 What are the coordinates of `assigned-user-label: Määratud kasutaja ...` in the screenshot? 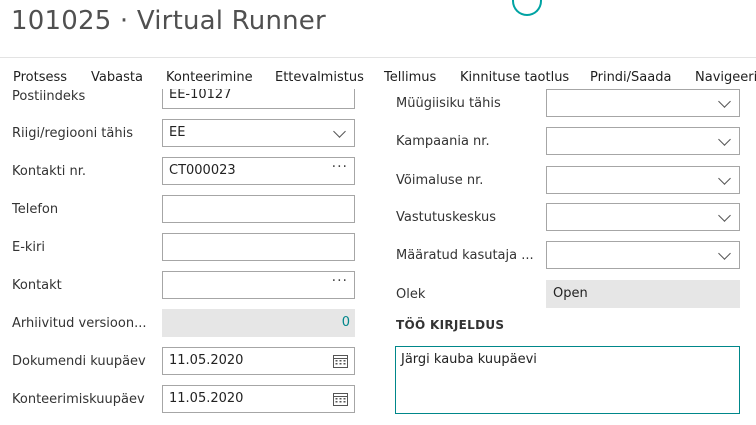 It's located at (465, 255).